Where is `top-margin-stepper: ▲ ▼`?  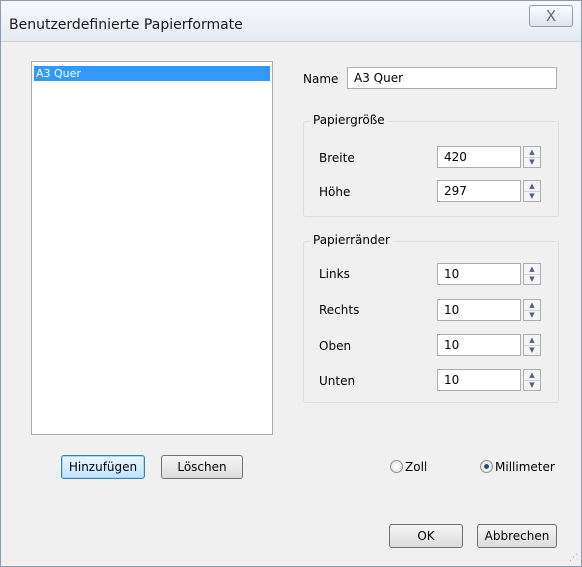
top-margin-stepper: ▲ ▼ is located at coordinates (532, 345).